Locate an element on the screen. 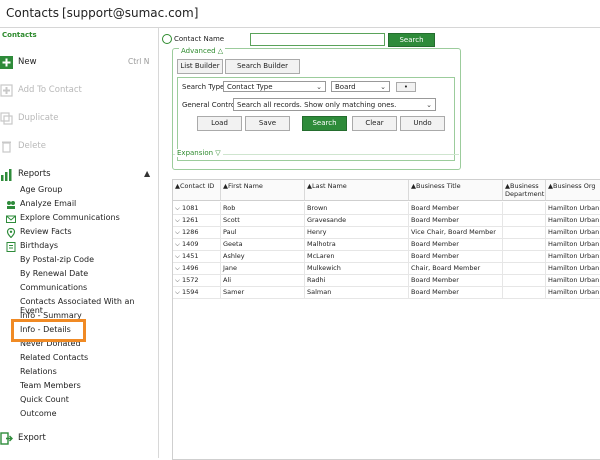  report-quick-count: Quick Count is located at coordinates (44, 399).